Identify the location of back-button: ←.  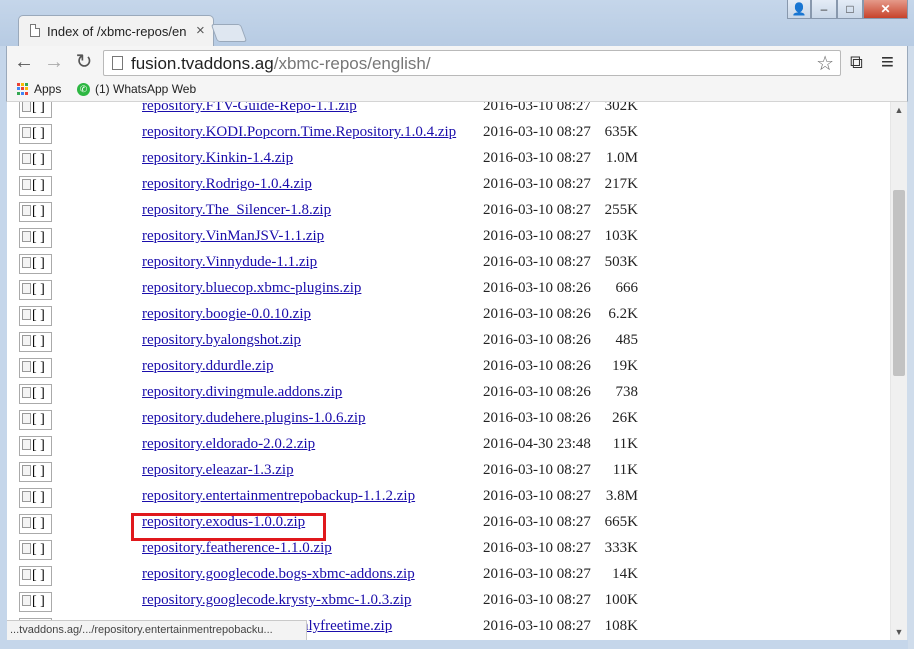
(24, 62).